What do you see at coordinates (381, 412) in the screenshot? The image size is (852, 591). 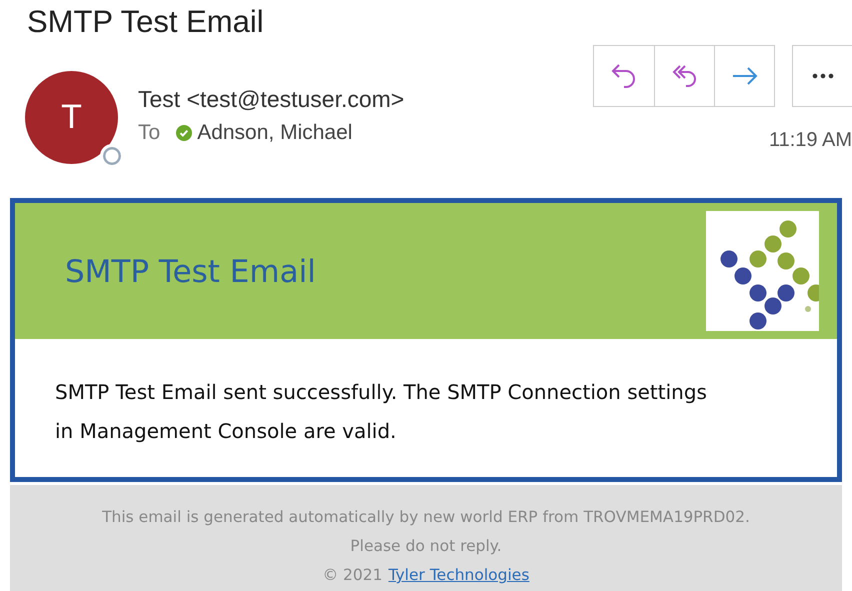 I see `message-text: SMTP Test Email sent successfully. The SMTP Connection settings in Management Console are valid.` at bounding box center [381, 412].